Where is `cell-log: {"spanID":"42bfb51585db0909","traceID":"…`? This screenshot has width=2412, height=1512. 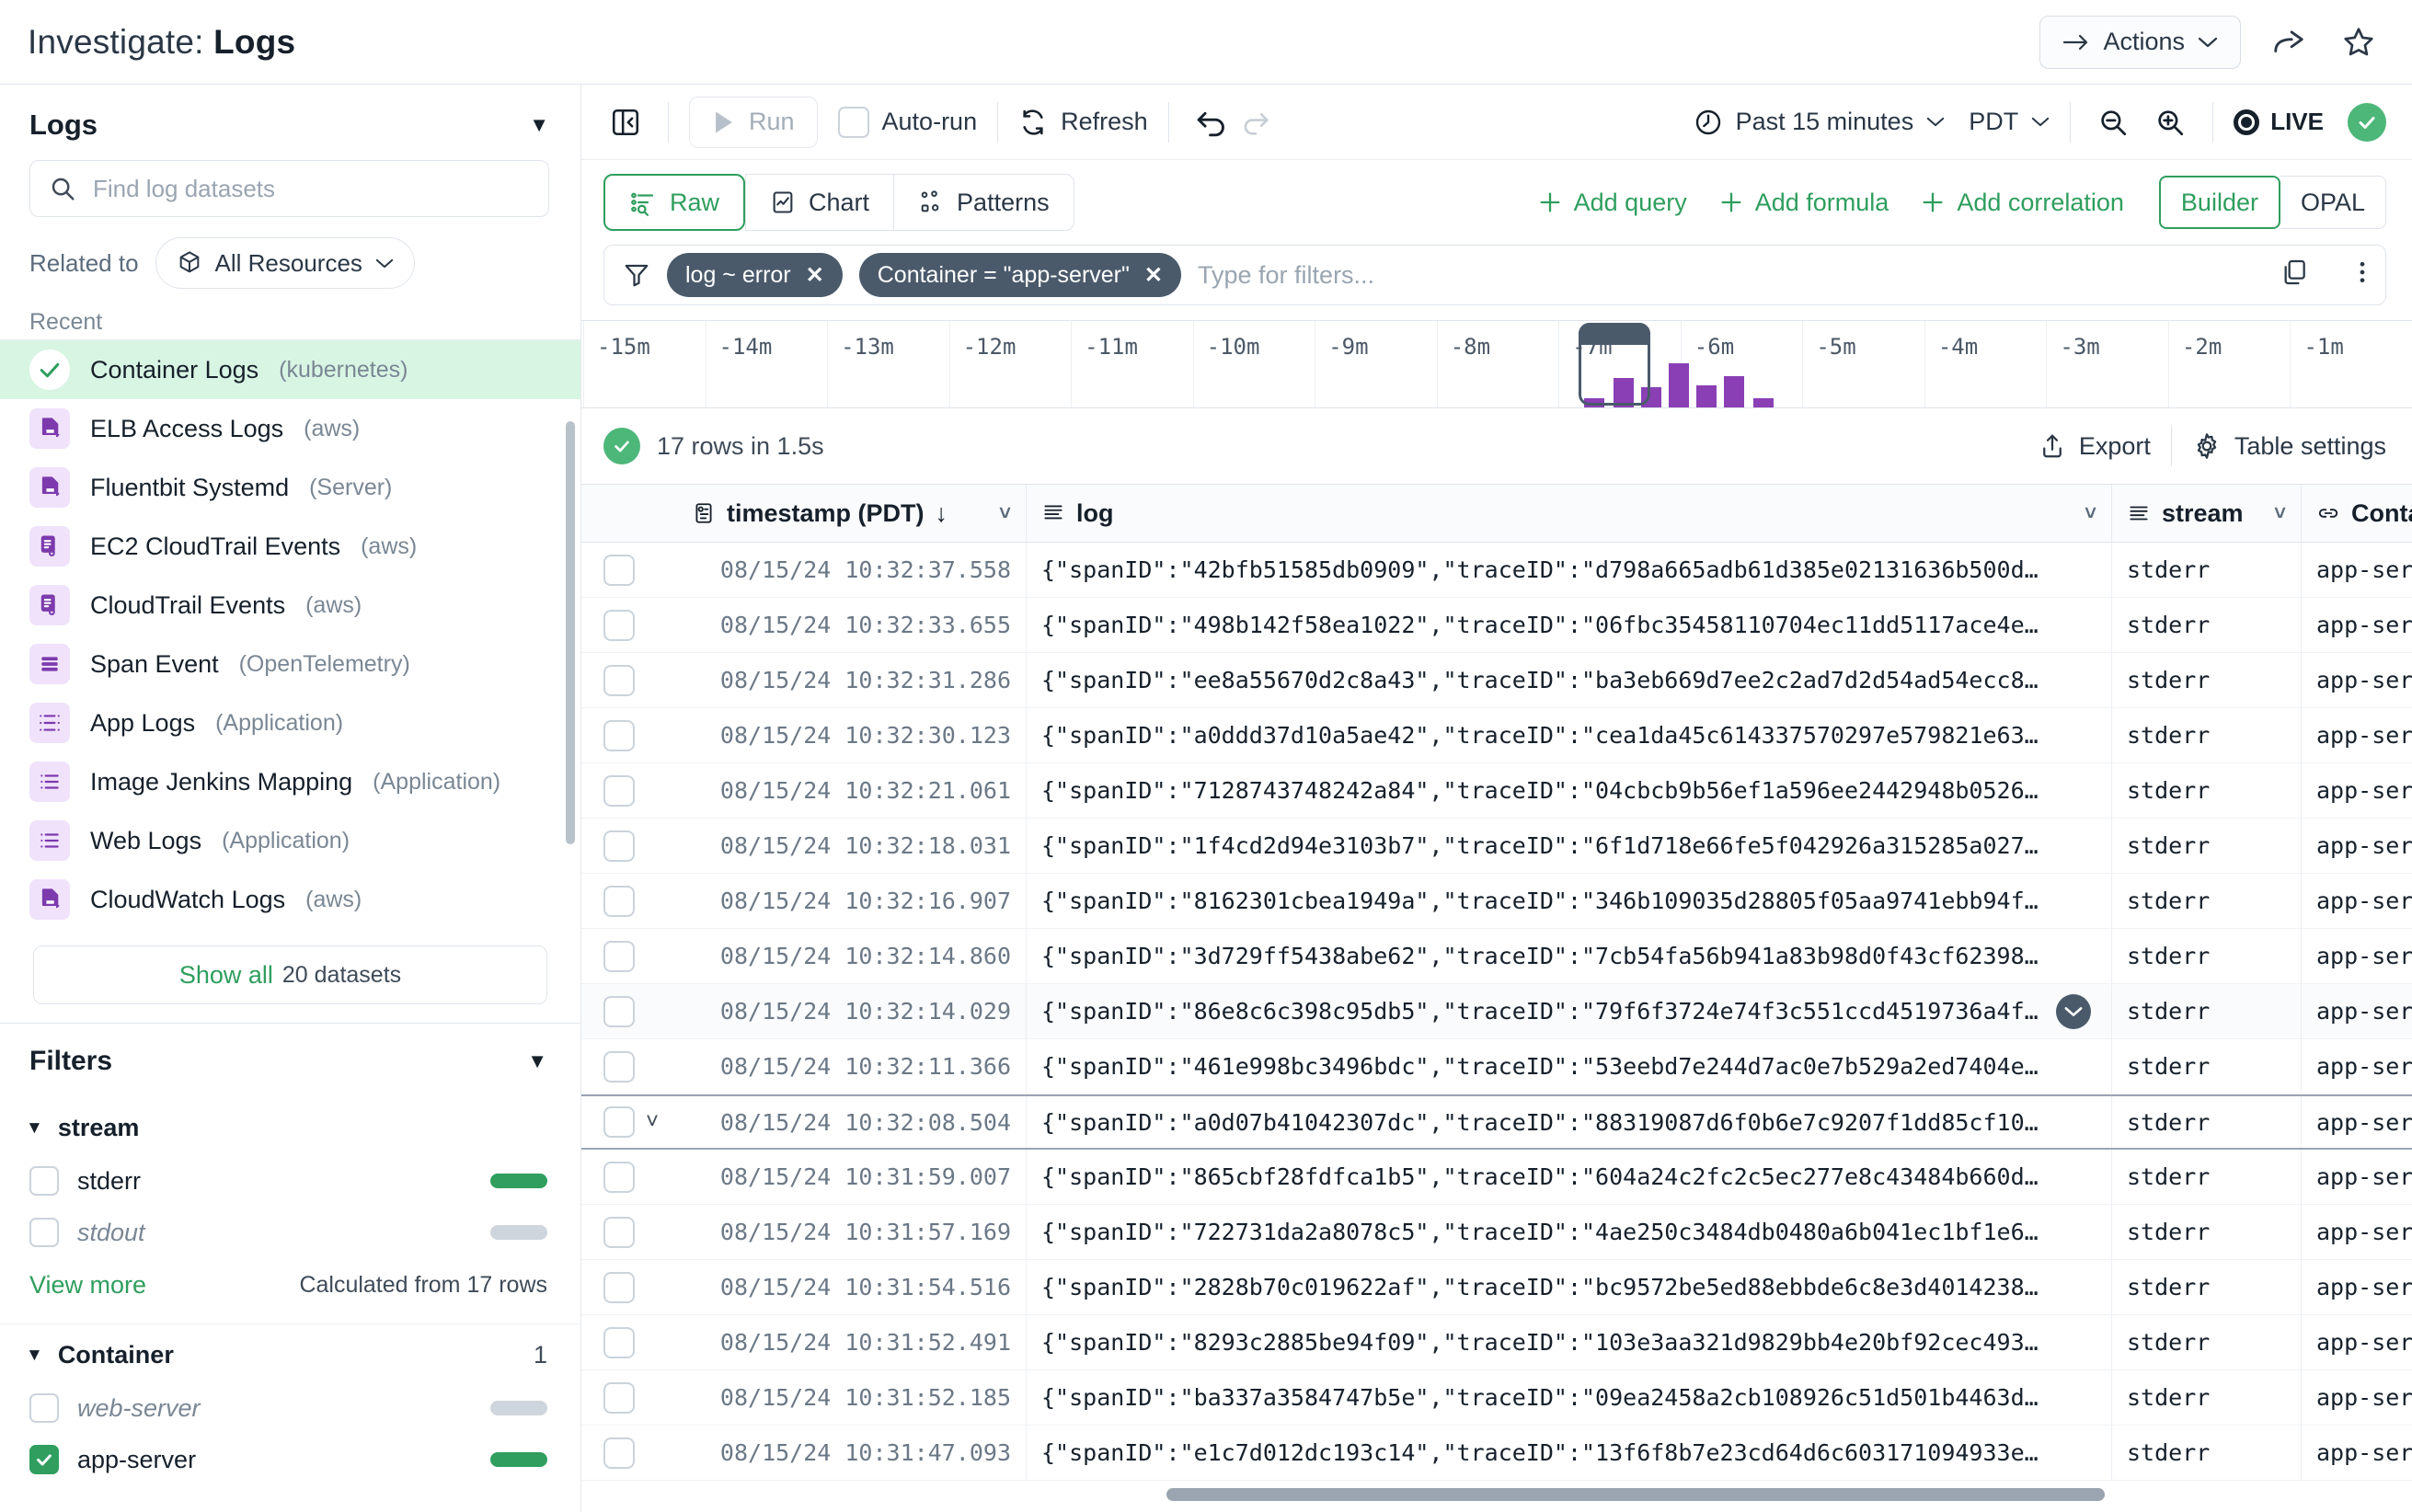 cell-log: {"spanID":"42bfb51585db0909","traceID":"… is located at coordinates (1569, 570).